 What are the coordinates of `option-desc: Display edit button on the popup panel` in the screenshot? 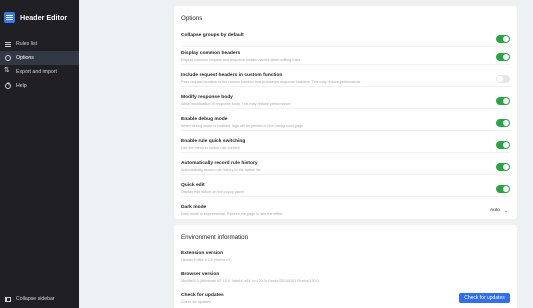 It's located at (212, 192).